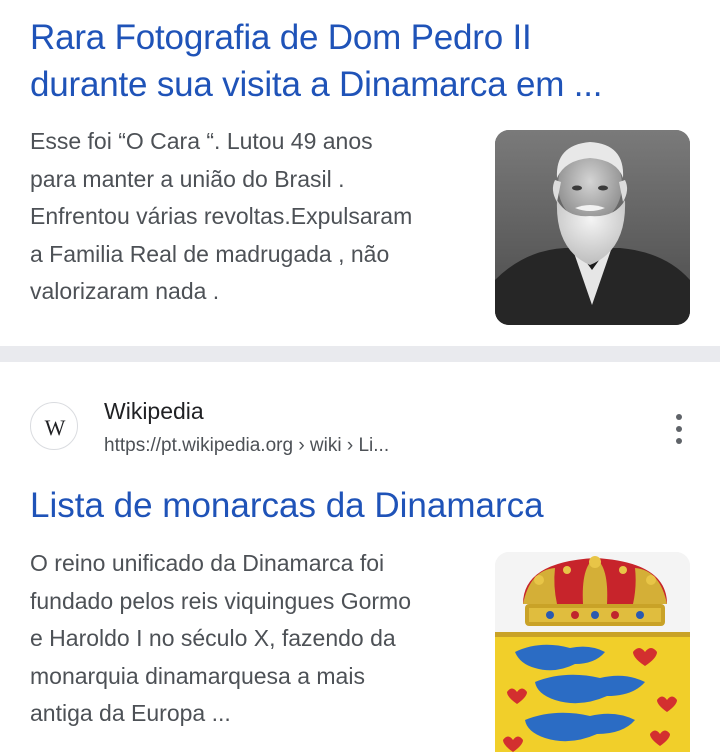 The height and width of the screenshot is (752, 720). I want to click on portrait-photo-icon, so click(592, 227).